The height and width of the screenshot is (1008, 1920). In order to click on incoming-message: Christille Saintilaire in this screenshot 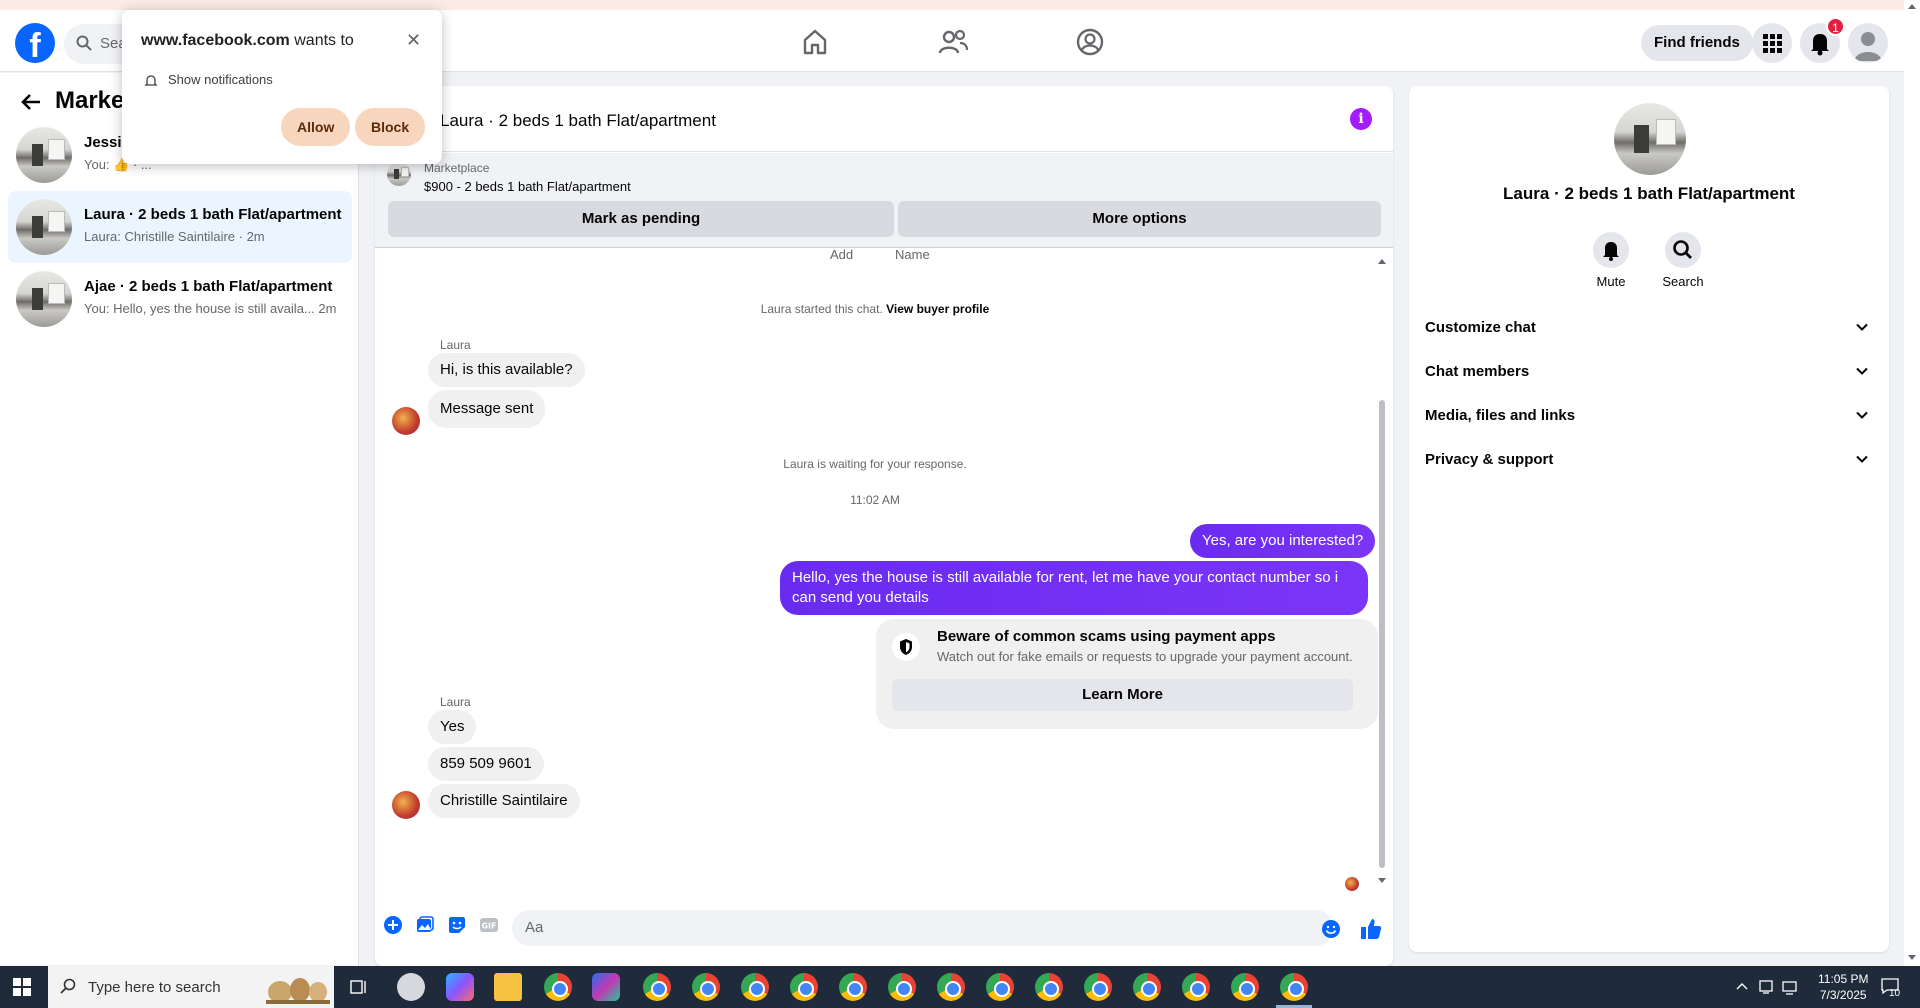, I will do `click(504, 801)`.